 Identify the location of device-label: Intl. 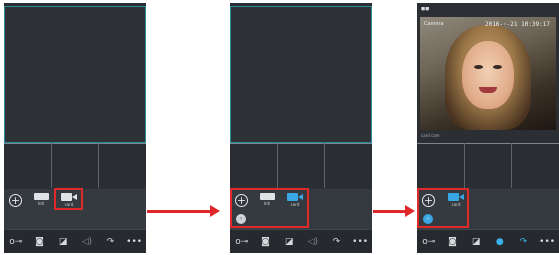
(41, 203).